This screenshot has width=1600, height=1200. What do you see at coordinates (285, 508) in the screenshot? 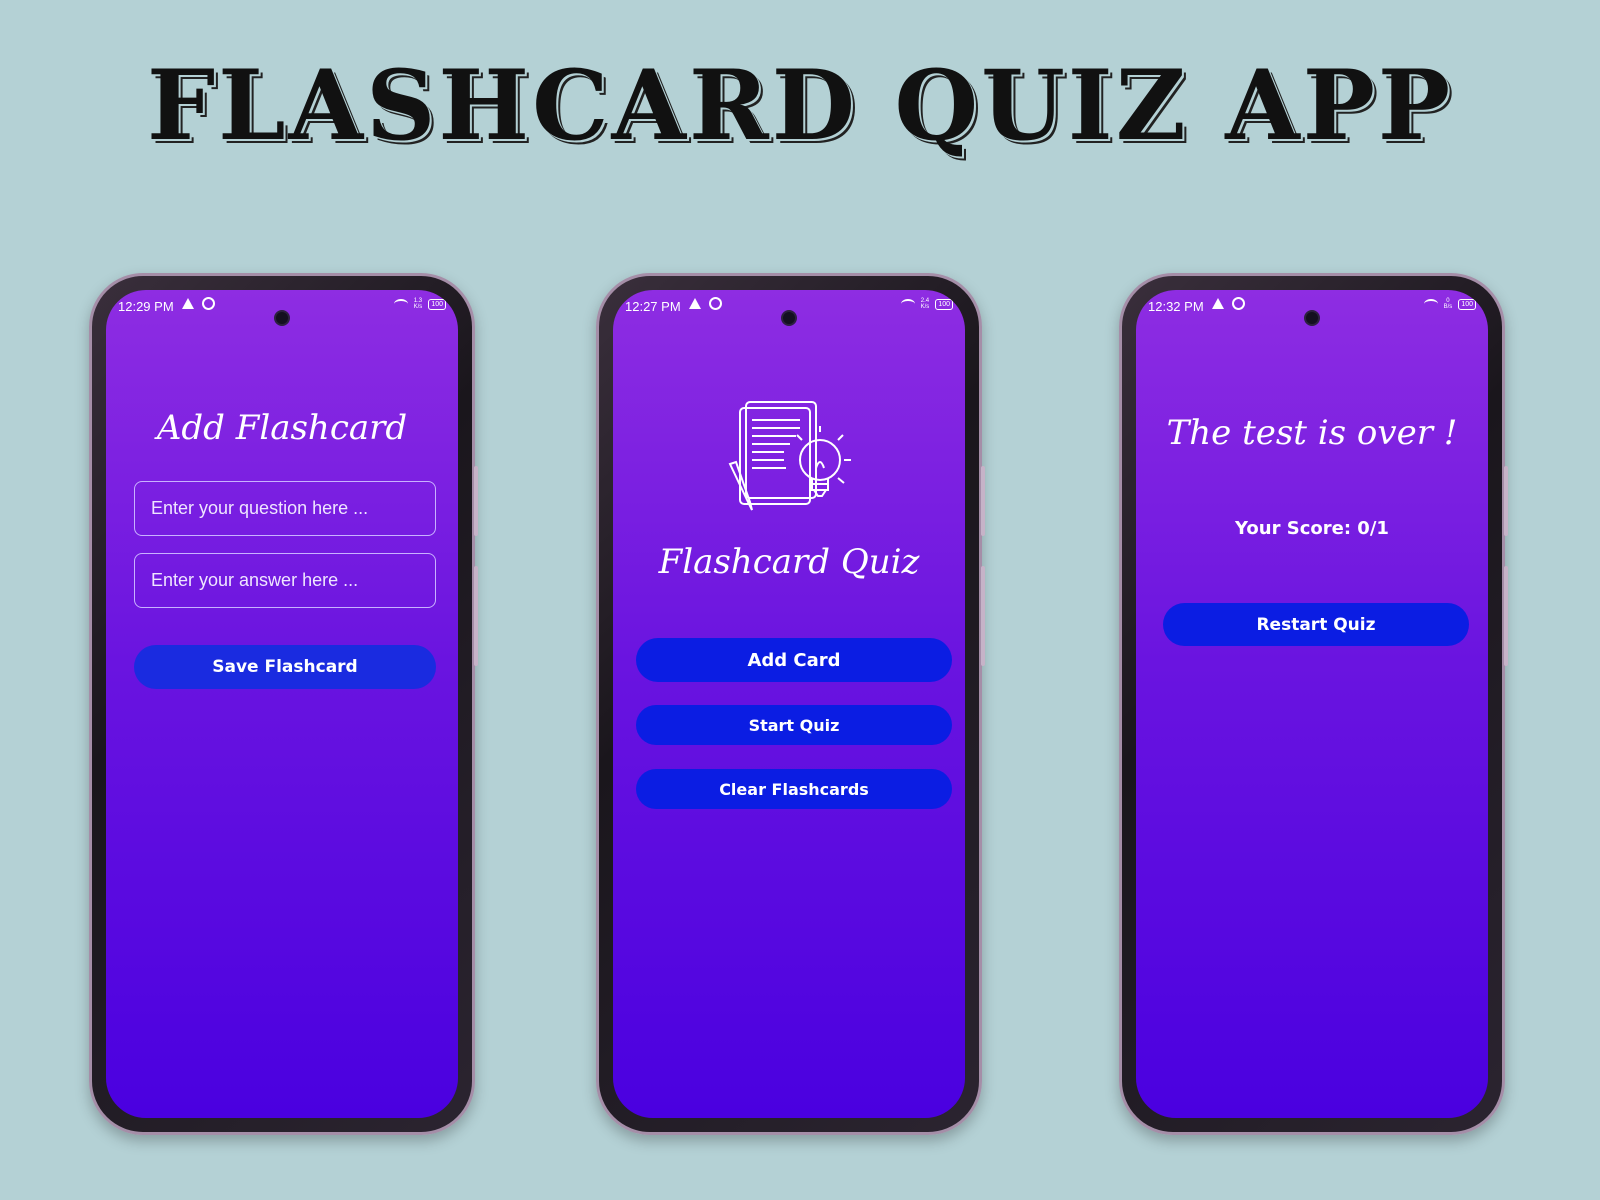
I see `question-input` at bounding box center [285, 508].